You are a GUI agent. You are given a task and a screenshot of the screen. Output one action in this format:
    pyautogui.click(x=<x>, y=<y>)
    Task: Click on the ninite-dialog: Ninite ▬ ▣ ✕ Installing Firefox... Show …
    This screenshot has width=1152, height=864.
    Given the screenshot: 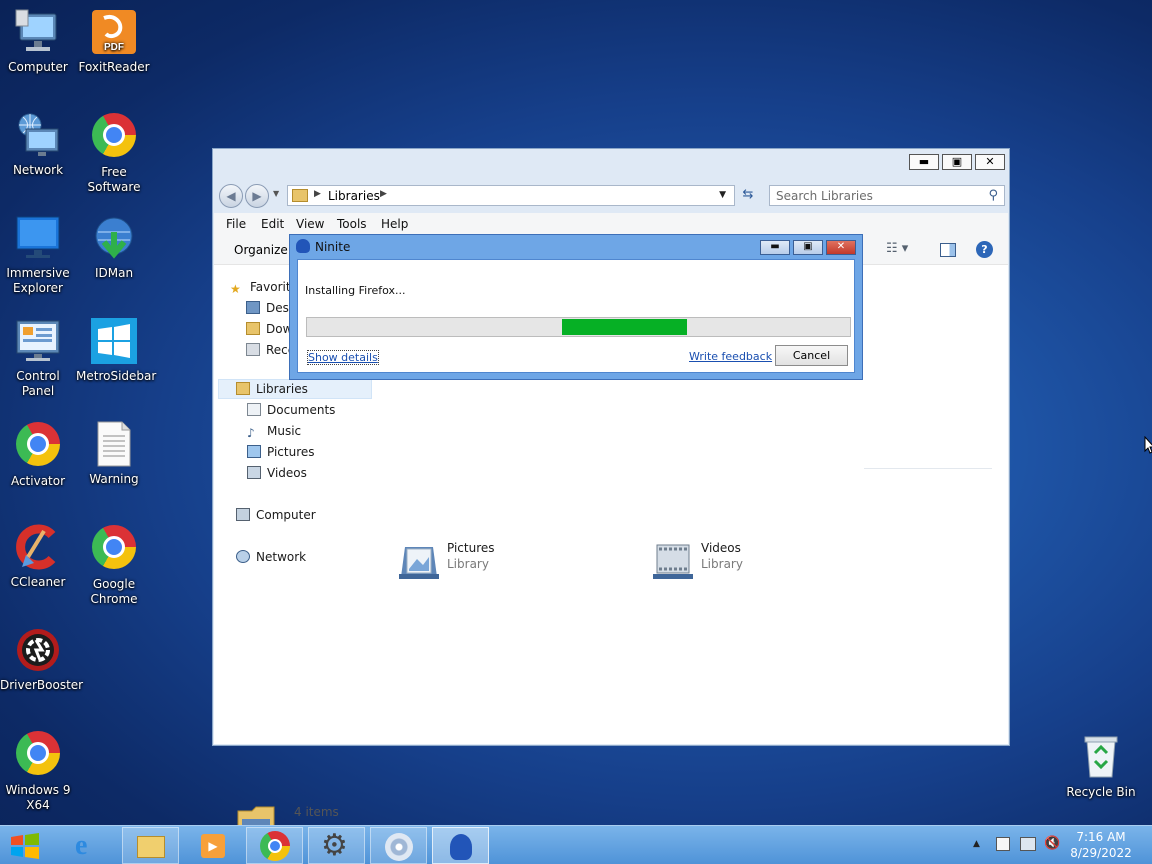 What is the action you would take?
    pyautogui.click(x=576, y=307)
    